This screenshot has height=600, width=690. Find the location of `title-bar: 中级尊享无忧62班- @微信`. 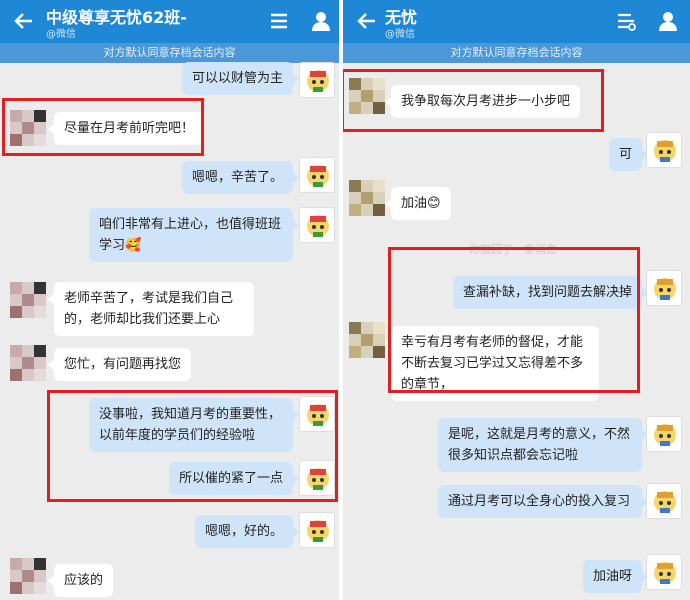

title-bar: 中级尊享无忧62班- @微信 is located at coordinates (169, 21).